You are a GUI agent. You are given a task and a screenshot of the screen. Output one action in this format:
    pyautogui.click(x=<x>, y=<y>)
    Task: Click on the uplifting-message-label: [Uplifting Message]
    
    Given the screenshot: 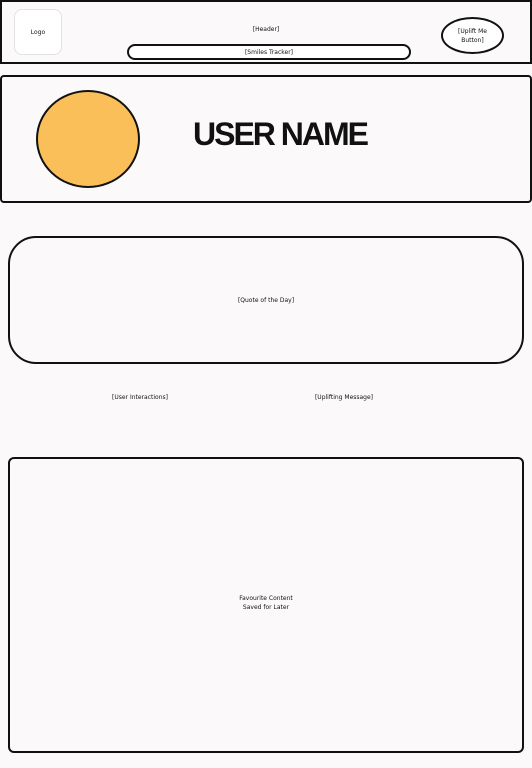 What is the action you would take?
    pyautogui.click(x=344, y=397)
    